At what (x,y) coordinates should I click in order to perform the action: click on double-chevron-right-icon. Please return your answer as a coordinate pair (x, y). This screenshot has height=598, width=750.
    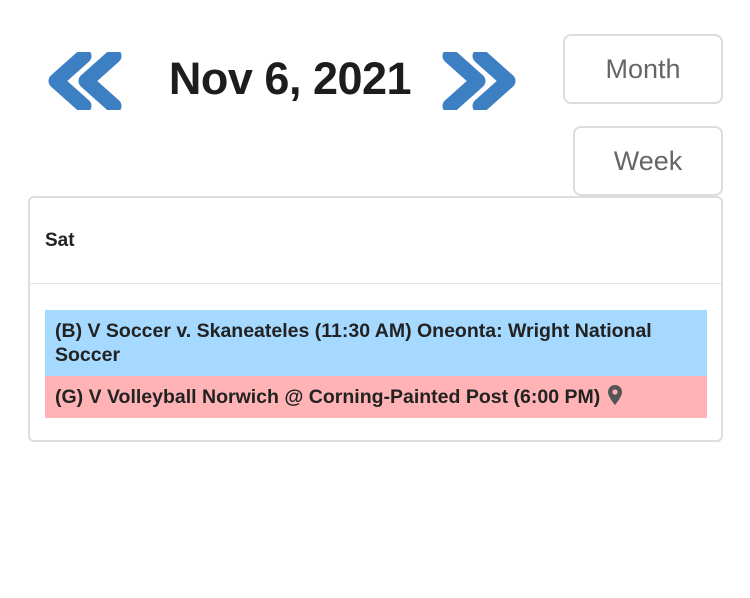
    Looking at the image, I should click on (479, 81).